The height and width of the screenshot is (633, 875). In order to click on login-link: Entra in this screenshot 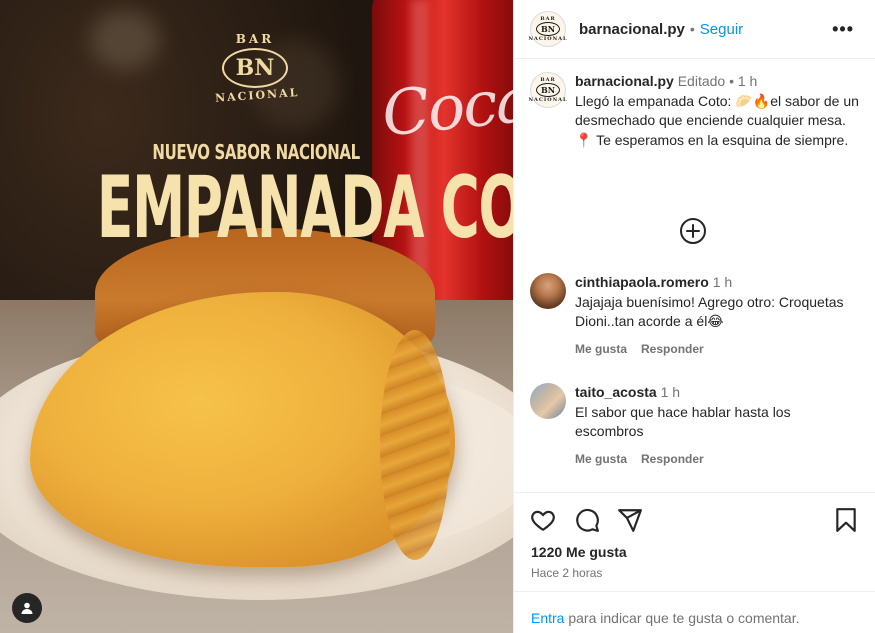, I will do `click(547, 618)`.